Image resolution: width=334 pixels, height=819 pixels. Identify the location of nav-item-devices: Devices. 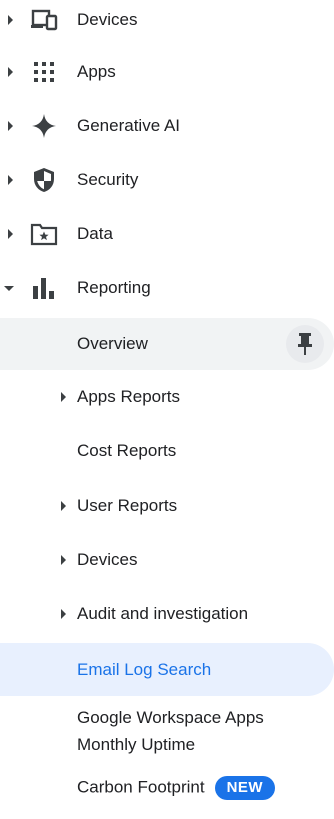
(167, 20).